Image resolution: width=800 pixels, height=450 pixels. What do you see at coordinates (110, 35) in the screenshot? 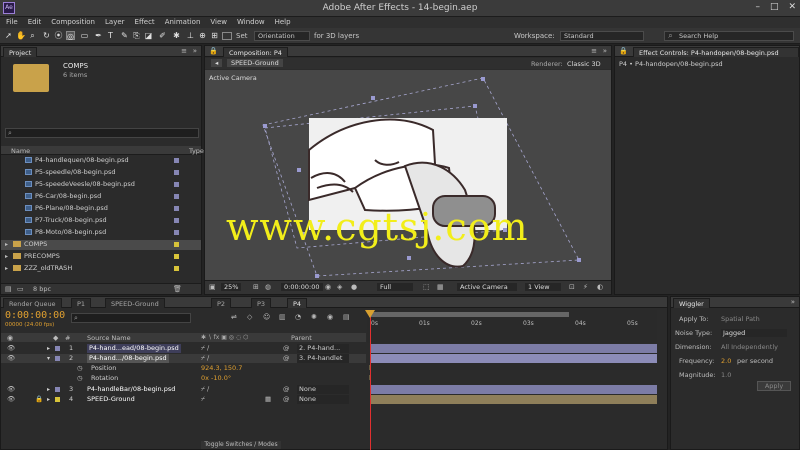
I see `type-tool-icon: T` at bounding box center [110, 35].